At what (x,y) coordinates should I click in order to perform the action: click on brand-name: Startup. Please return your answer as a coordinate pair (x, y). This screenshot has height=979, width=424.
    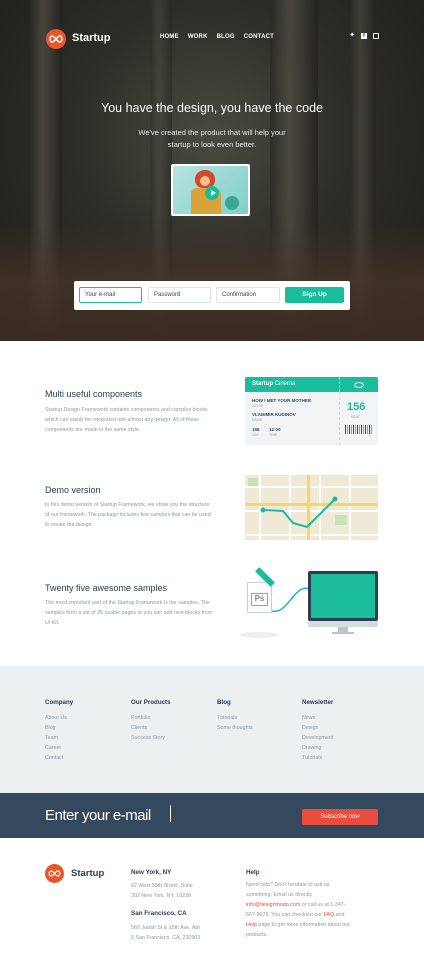
    Looking at the image, I should click on (91, 38).